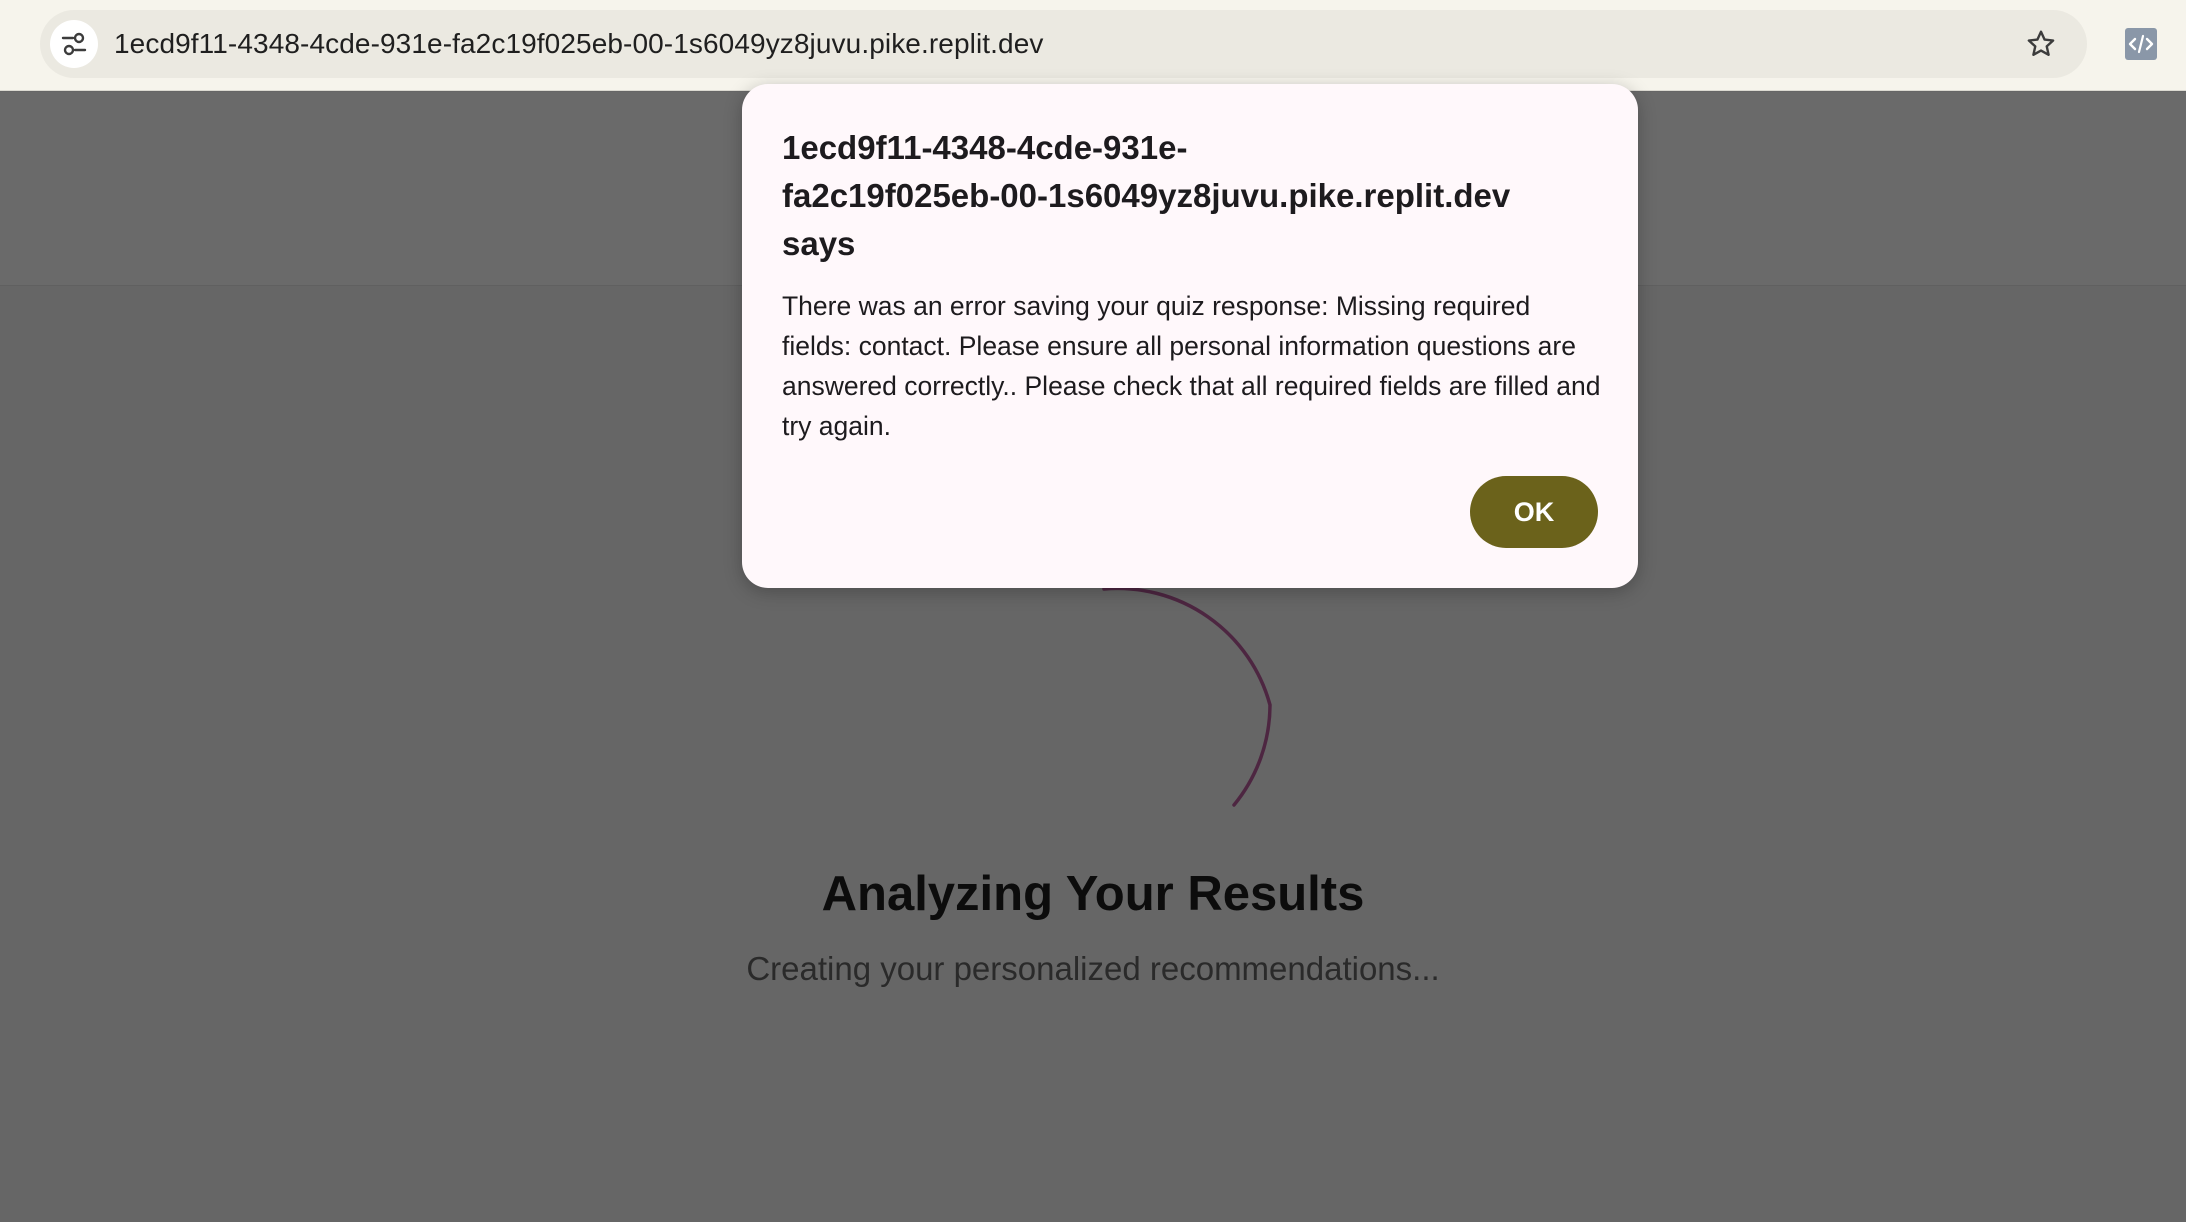 This screenshot has width=2186, height=1222. What do you see at coordinates (985, 147) in the screenshot?
I see `dialog-title-line: 1ecd9f11-4348-4cde-931e-` at bounding box center [985, 147].